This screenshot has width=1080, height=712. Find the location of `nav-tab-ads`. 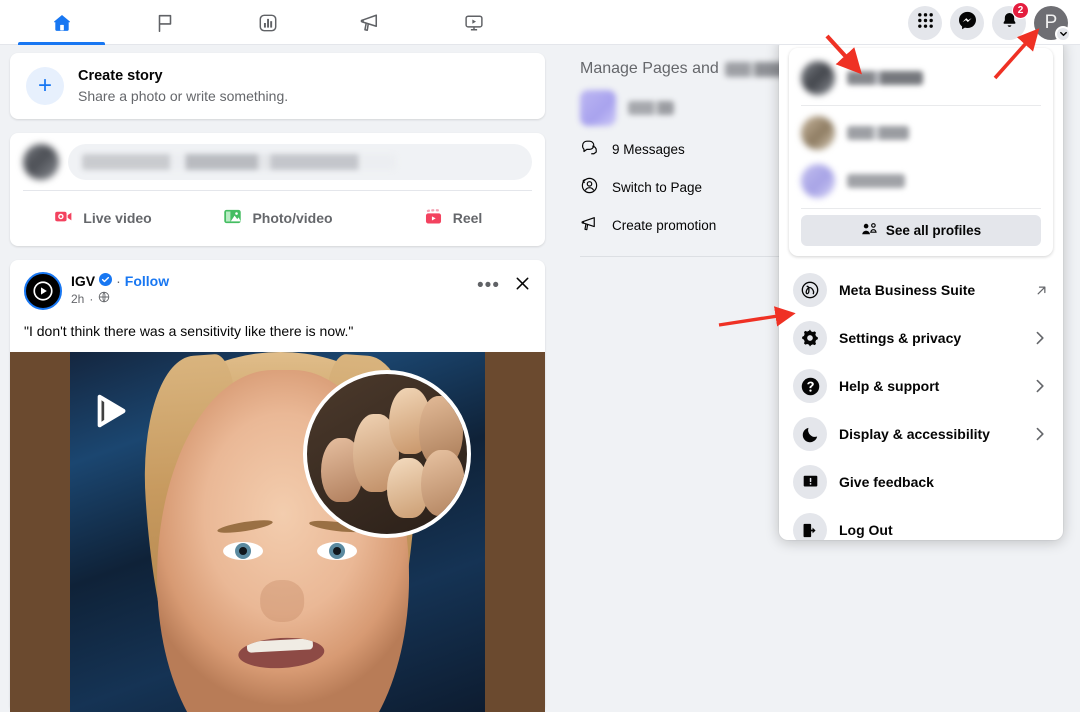

nav-tab-ads is located at coordinates (370, 22).